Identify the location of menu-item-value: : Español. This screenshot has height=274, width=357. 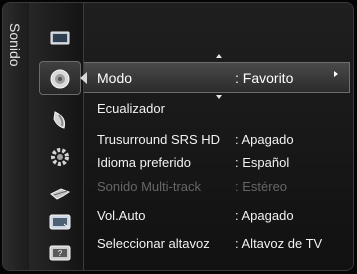
(262, 162).